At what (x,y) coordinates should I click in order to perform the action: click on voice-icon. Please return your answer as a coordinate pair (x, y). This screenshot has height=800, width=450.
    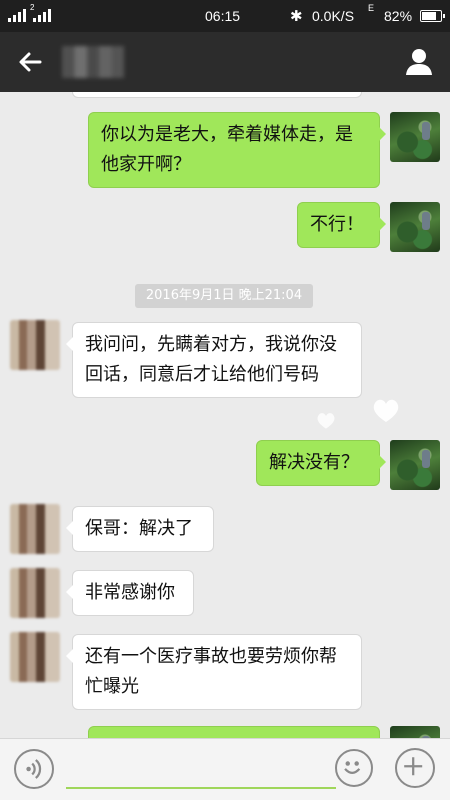
    Looking at the image, I should click on (34, 769).